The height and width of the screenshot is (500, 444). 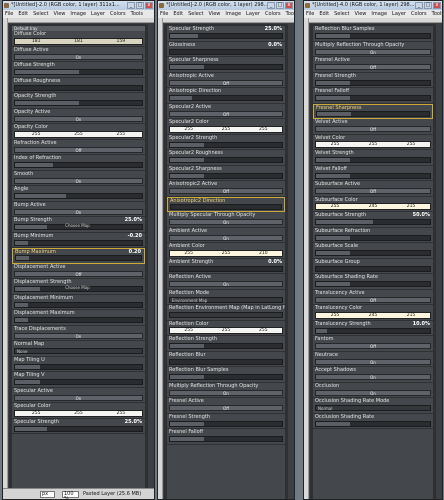 I want to click on dropdown-select: Normal, so click(x=373, y=408).